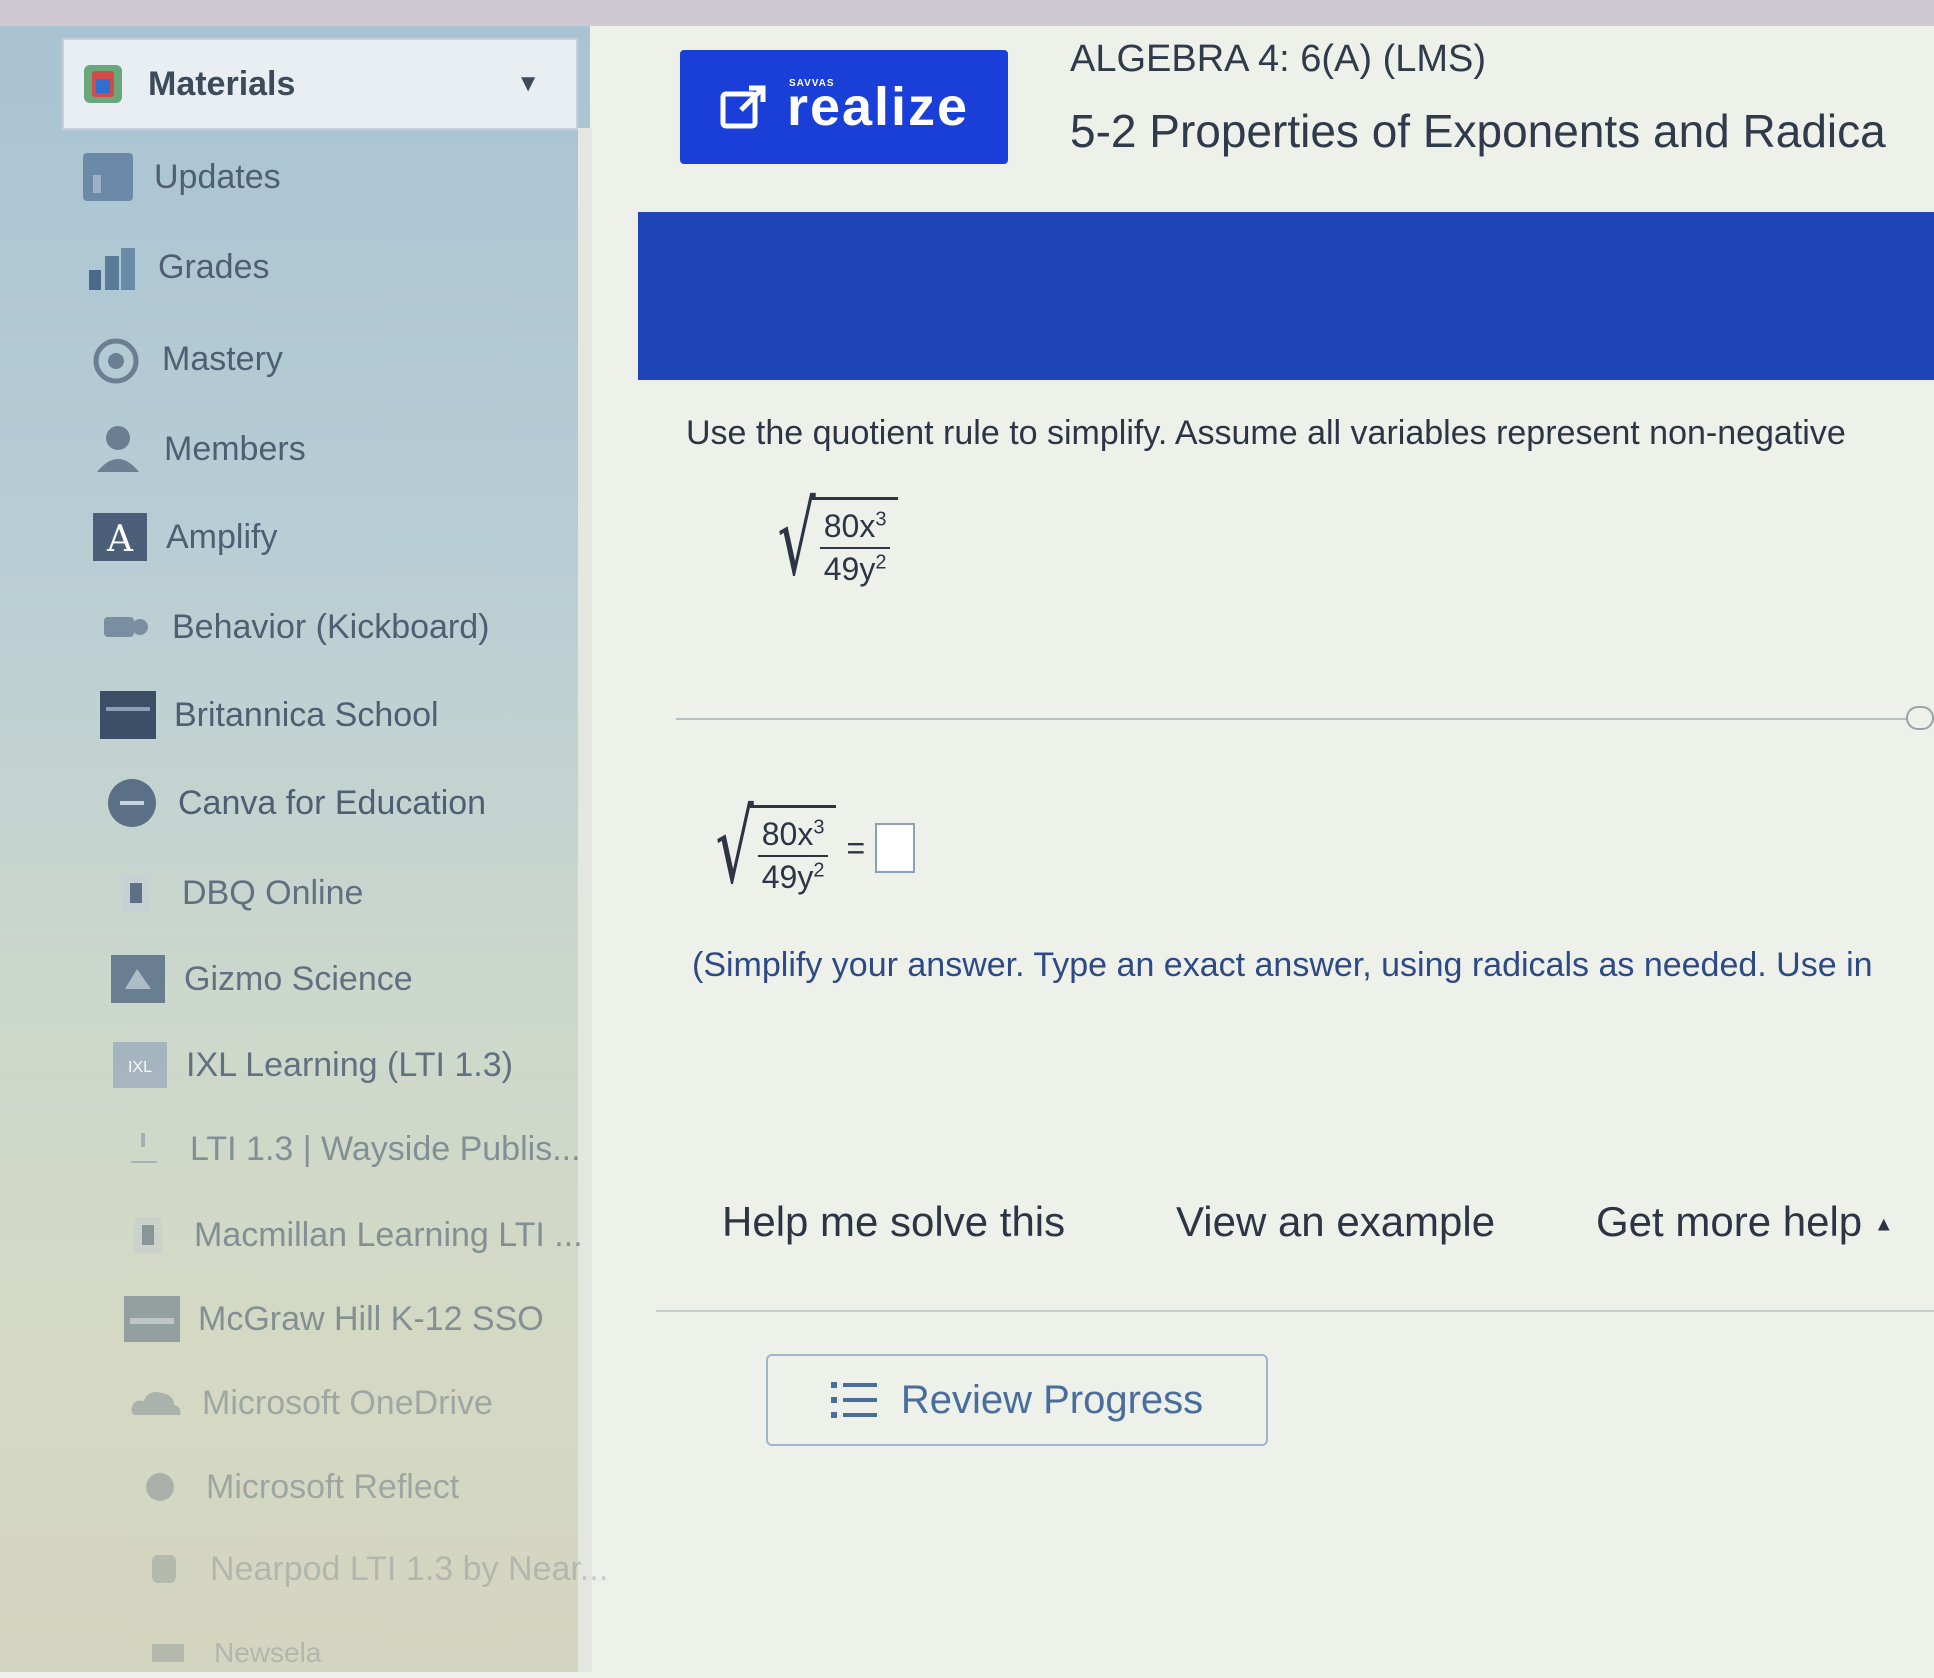  Describe the element at coordinates (332, 802) in the screenshot. I see `sidebar-item-label: Canva for Education` at that location.